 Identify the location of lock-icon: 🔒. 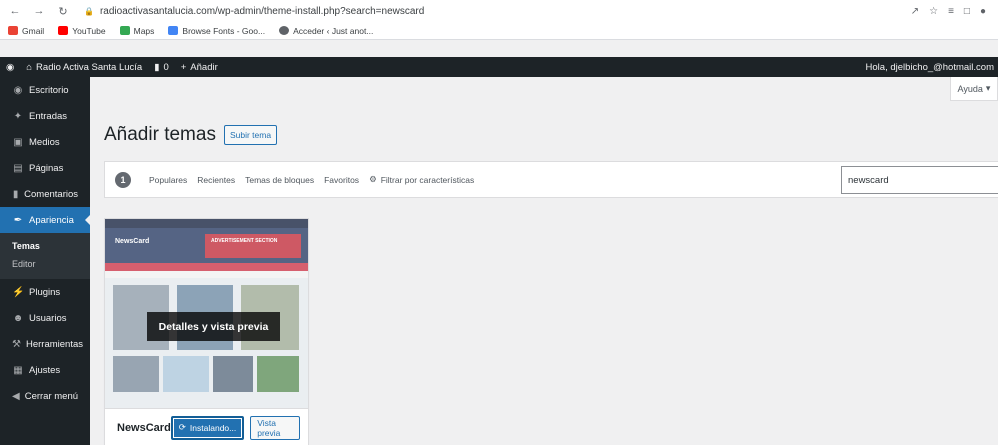
(89, 11).